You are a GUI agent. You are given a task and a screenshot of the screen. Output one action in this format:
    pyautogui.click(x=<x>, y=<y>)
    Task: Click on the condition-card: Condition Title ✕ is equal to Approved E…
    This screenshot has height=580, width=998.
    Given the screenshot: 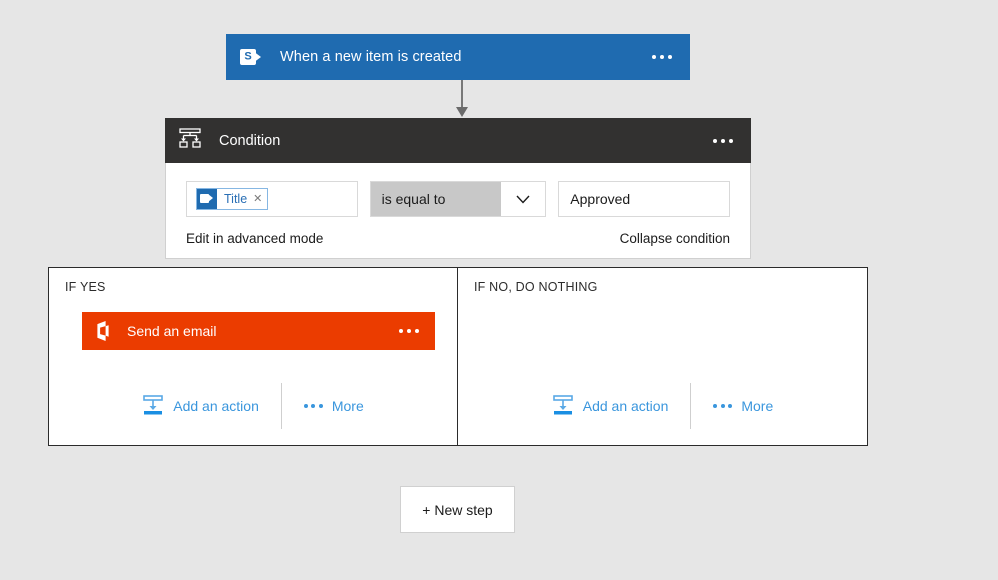 What is the action you would take?
    pyautogui.click(x=458, y=188)
    